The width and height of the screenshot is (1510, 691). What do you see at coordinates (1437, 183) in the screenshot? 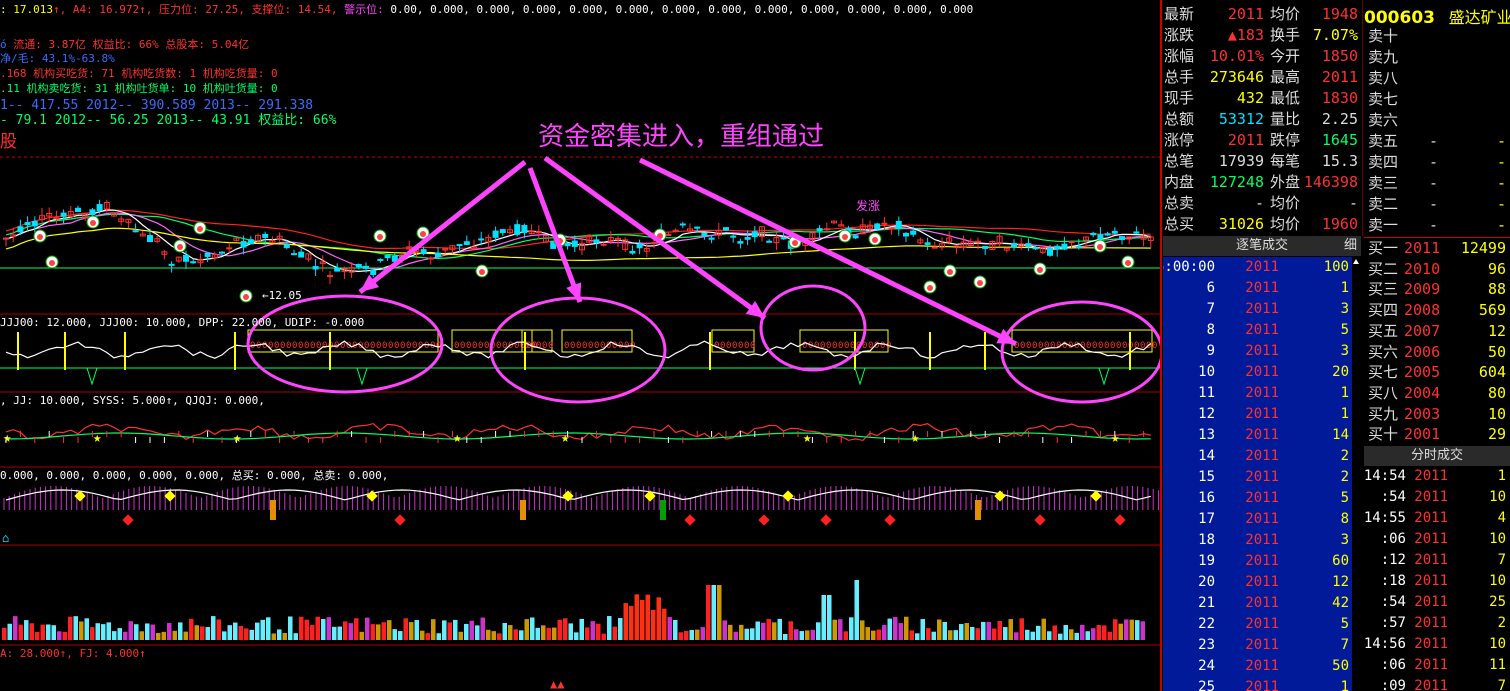
I see `orderbook-row-sell: 卖三 - -` at bounding box center [1437, 183].